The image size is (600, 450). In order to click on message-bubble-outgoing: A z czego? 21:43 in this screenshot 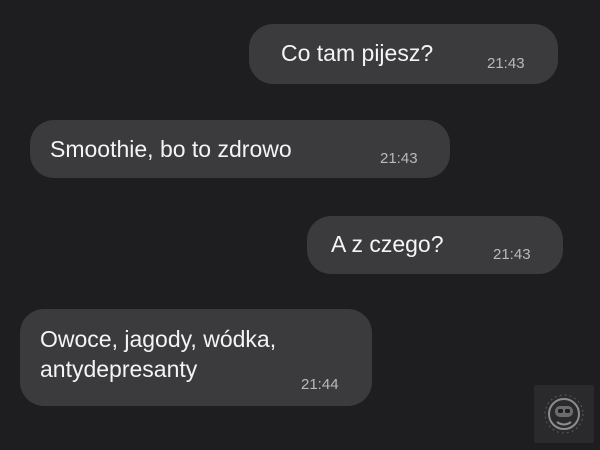, I will do `click(435, 245)`.